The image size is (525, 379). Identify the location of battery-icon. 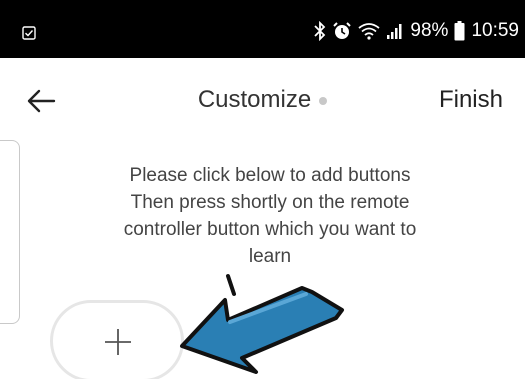
(459, 31).